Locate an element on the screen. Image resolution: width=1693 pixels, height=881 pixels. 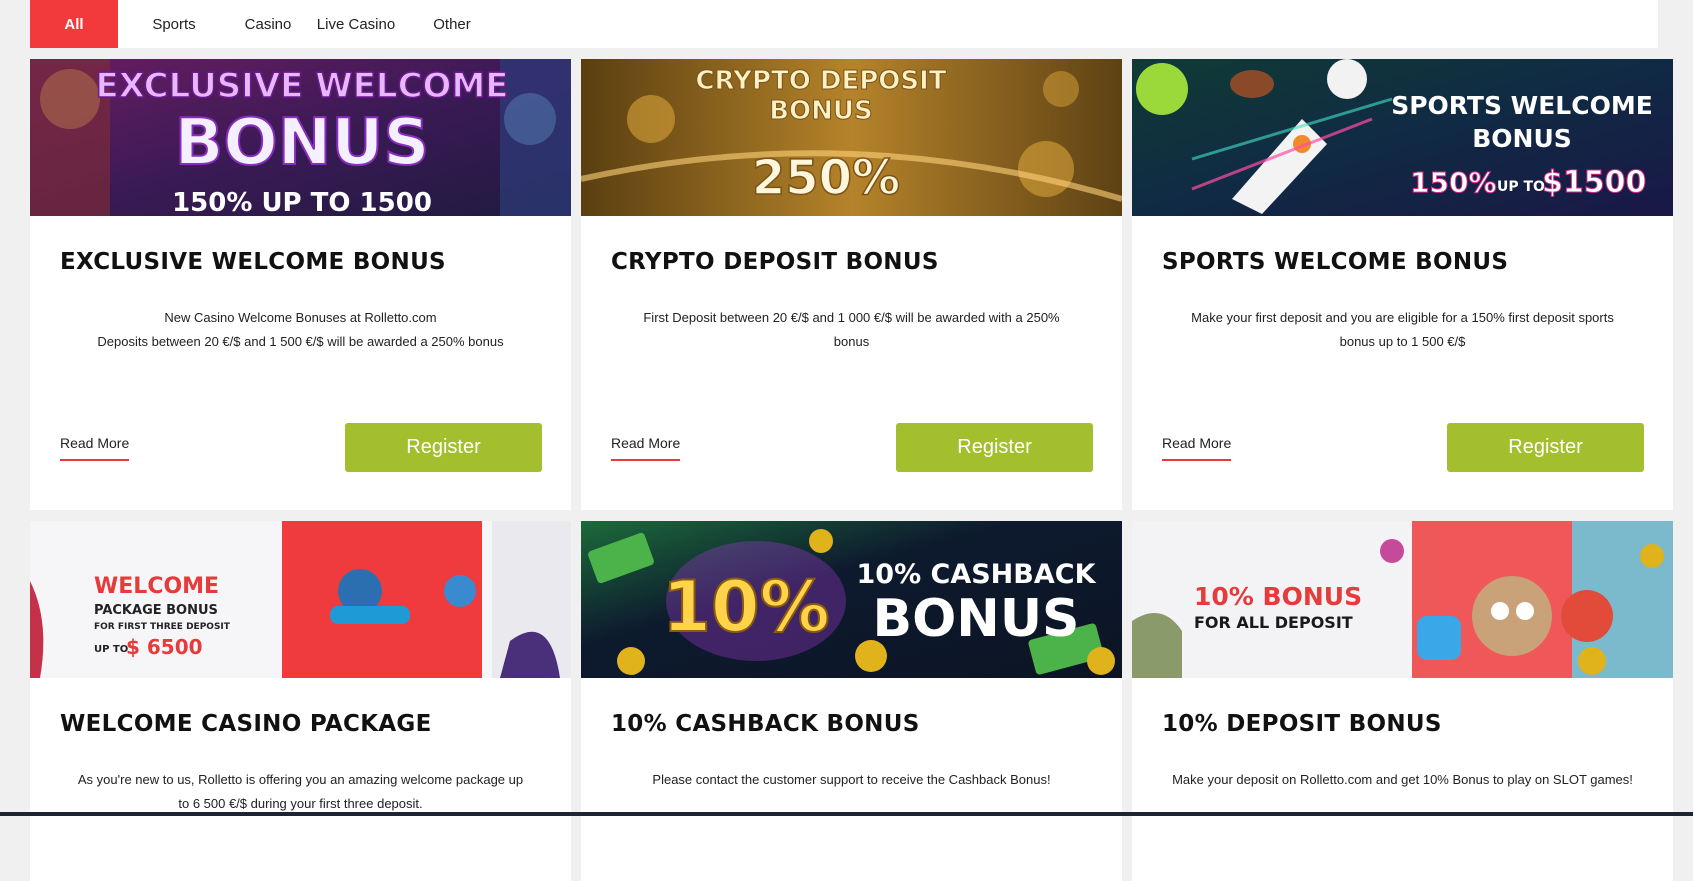
card-title: 10% CASHBACK BONUS is located at coordinates (765, 724).